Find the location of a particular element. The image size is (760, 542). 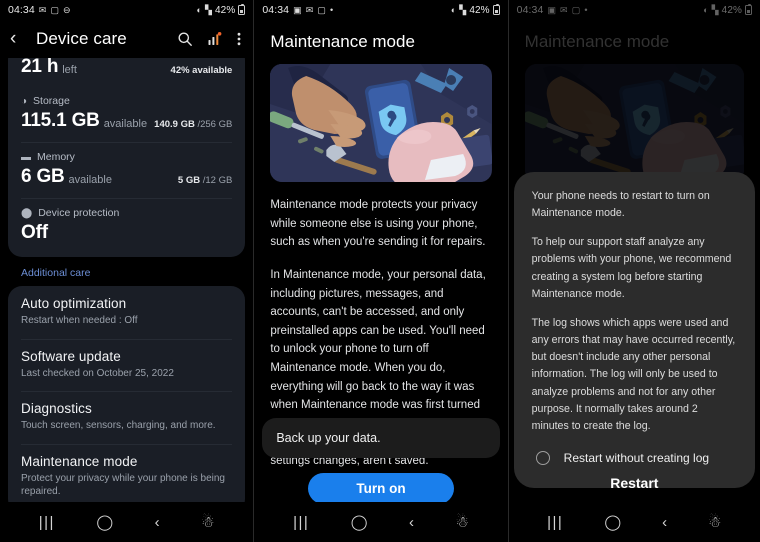

memory-row: ▬ Memory 6 GB available 5 GB /12 GB is located at coordinates (126, 170).